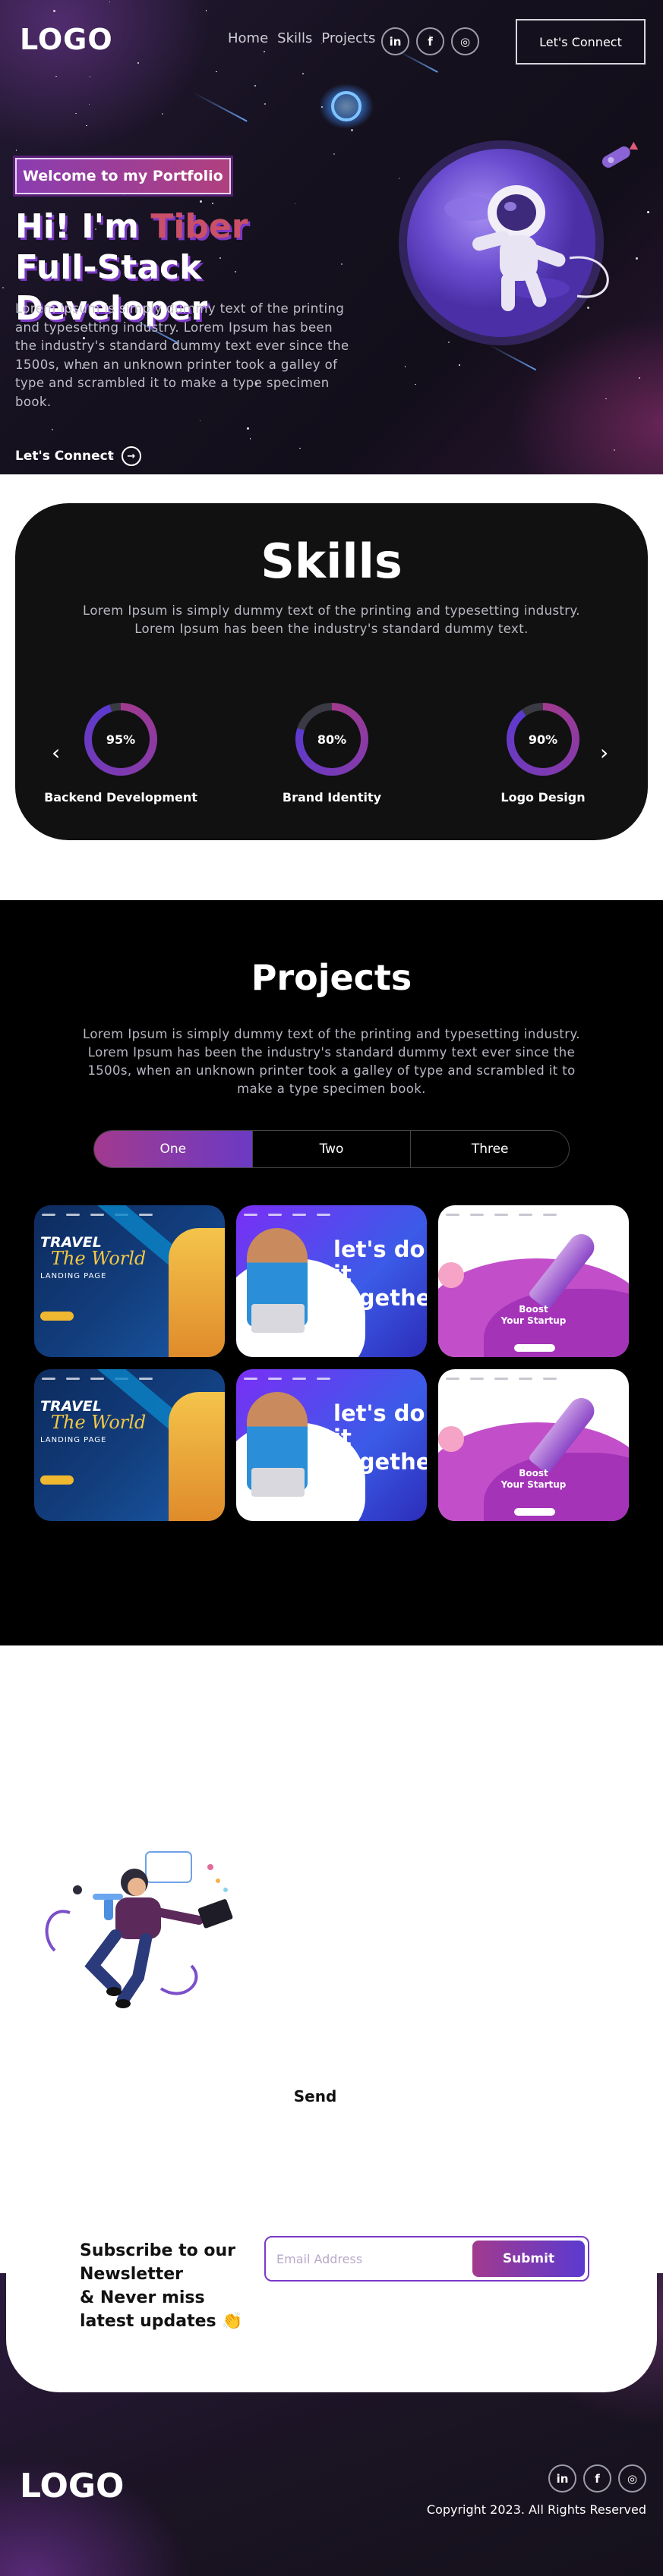 This screenshot has width=663, height=2576. I want to click on card-startup-title: Boost Your Startup, so click(533, 1479).